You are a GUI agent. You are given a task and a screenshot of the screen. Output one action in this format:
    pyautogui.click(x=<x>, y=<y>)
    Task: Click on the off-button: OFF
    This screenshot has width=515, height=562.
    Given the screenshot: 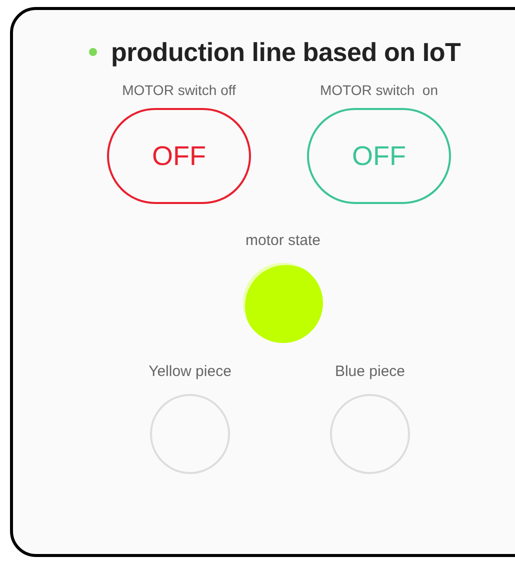 What is the action you would take?
    pyautogui.click(x=179, y=156)
    